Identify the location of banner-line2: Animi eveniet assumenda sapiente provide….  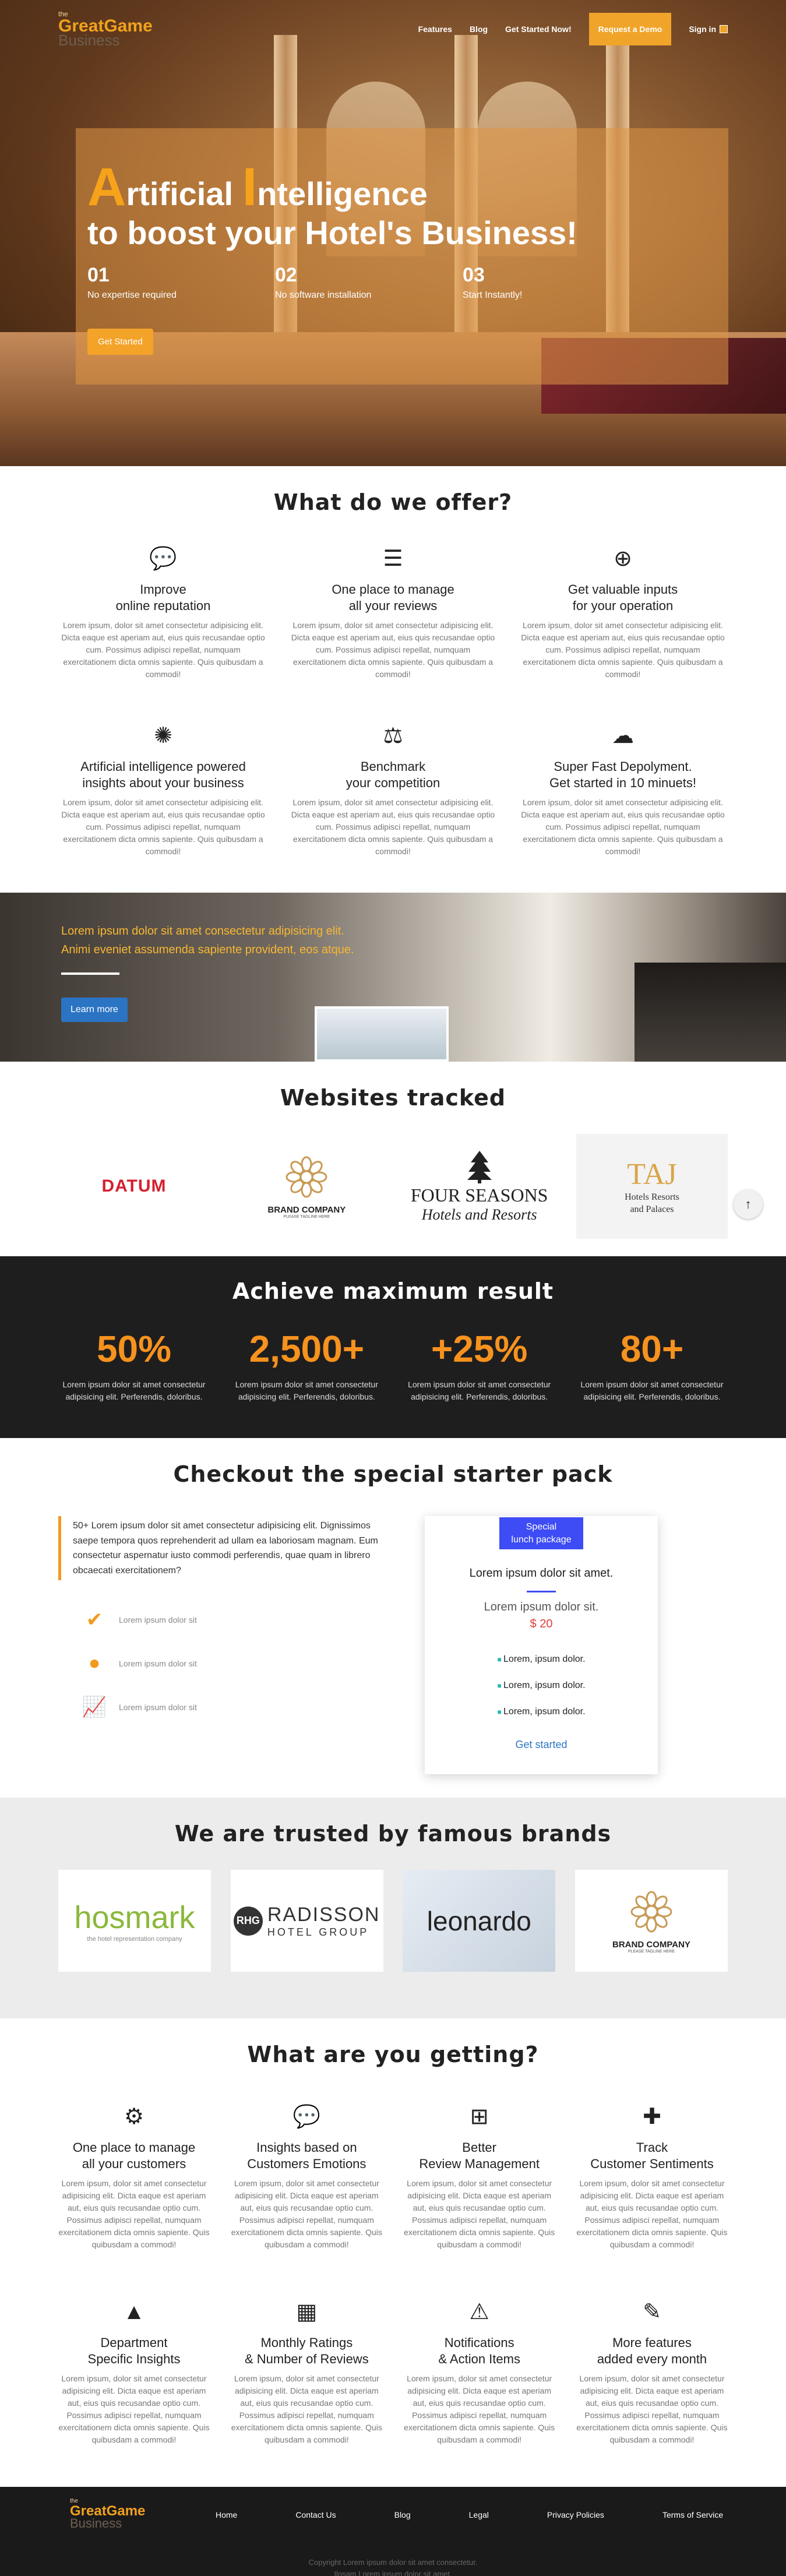
(207, 949).